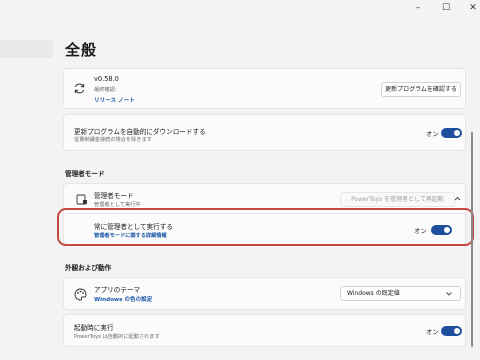 The height and width of the screenshot is (360, 480). Describe the element at coordinates (106, 79) in the screenshot. I see `version-number: v0.58.0` at that location.